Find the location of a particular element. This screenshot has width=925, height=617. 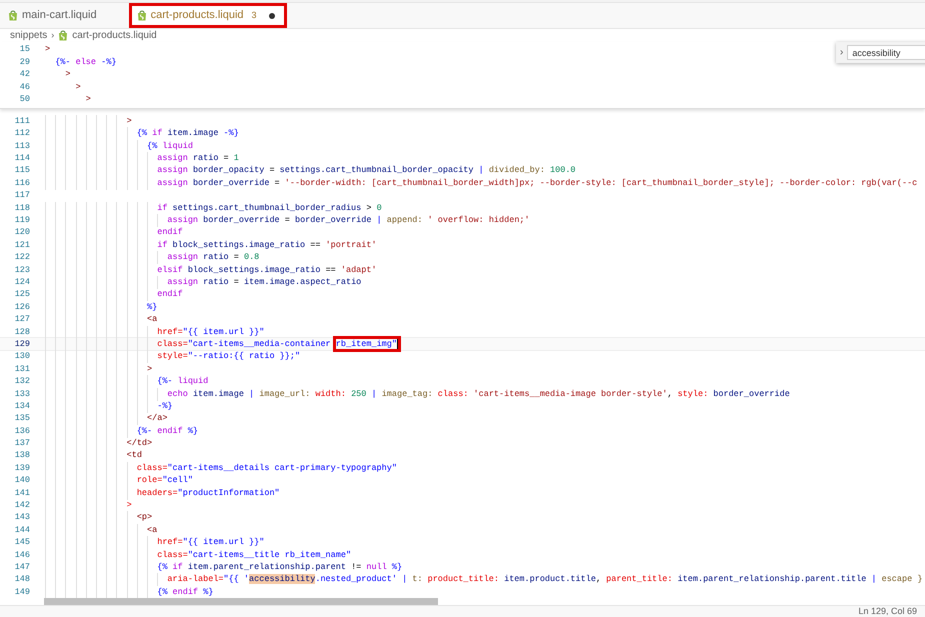

line-number: 126 is located at coordinates (22, 307).